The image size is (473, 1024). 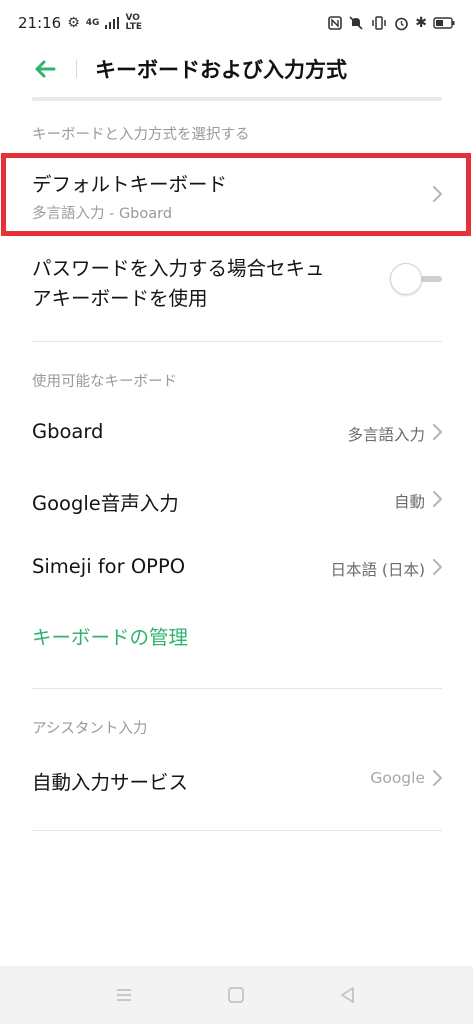 I want to click on battery-icon, so click(x=444, y=23).